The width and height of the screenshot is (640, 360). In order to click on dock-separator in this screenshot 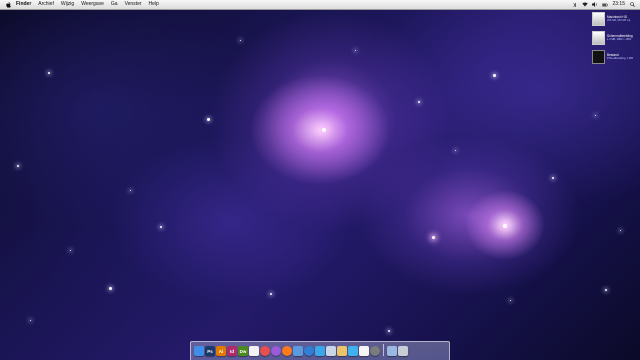, I will do `click(383, 350)`.